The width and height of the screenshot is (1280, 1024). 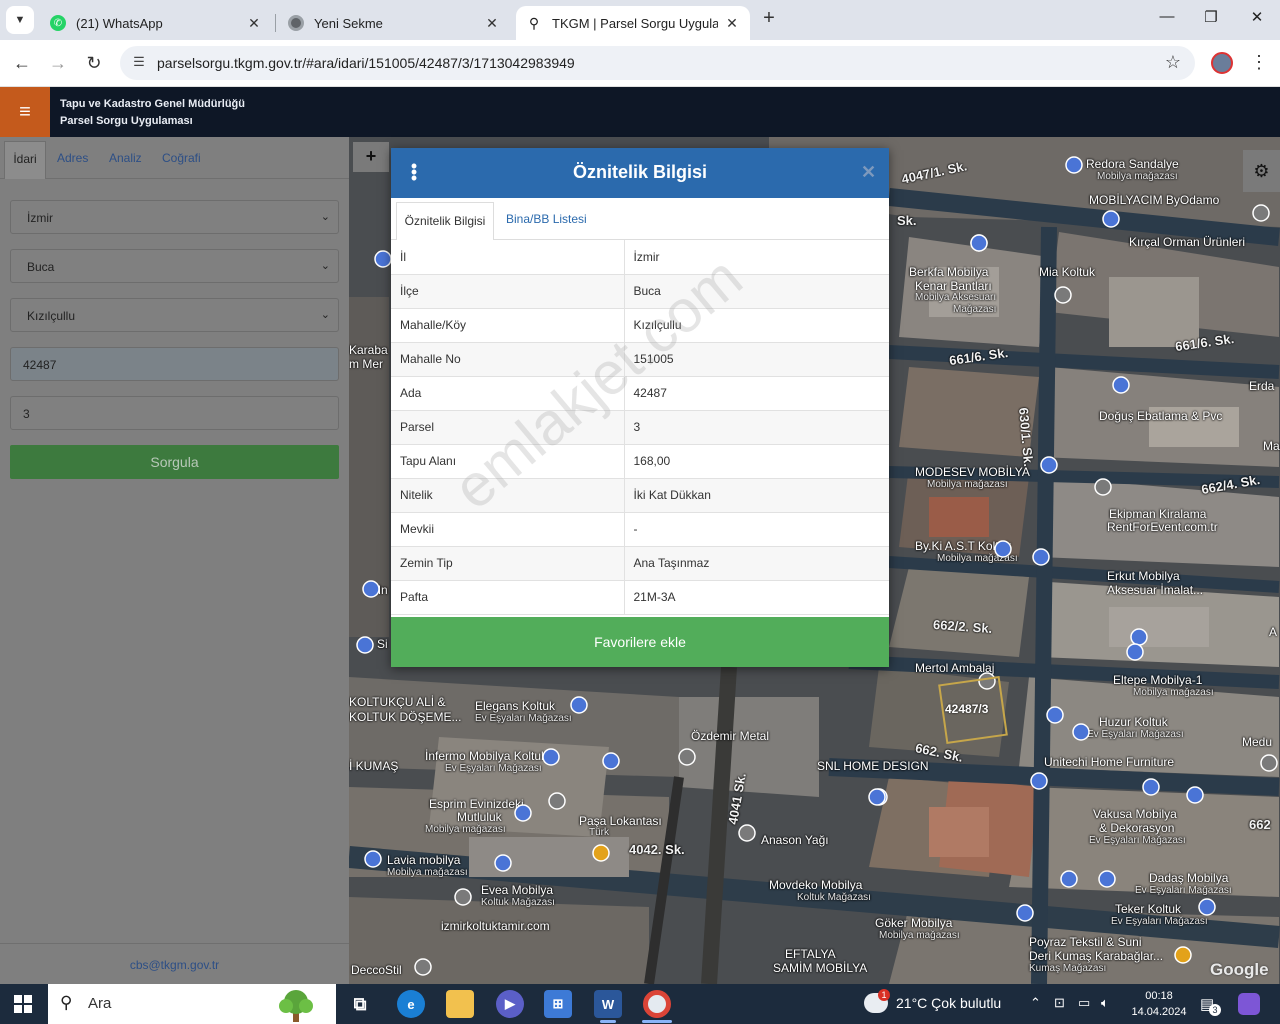 I want to click on reload-button: ↻, so click(x=94, y=64).